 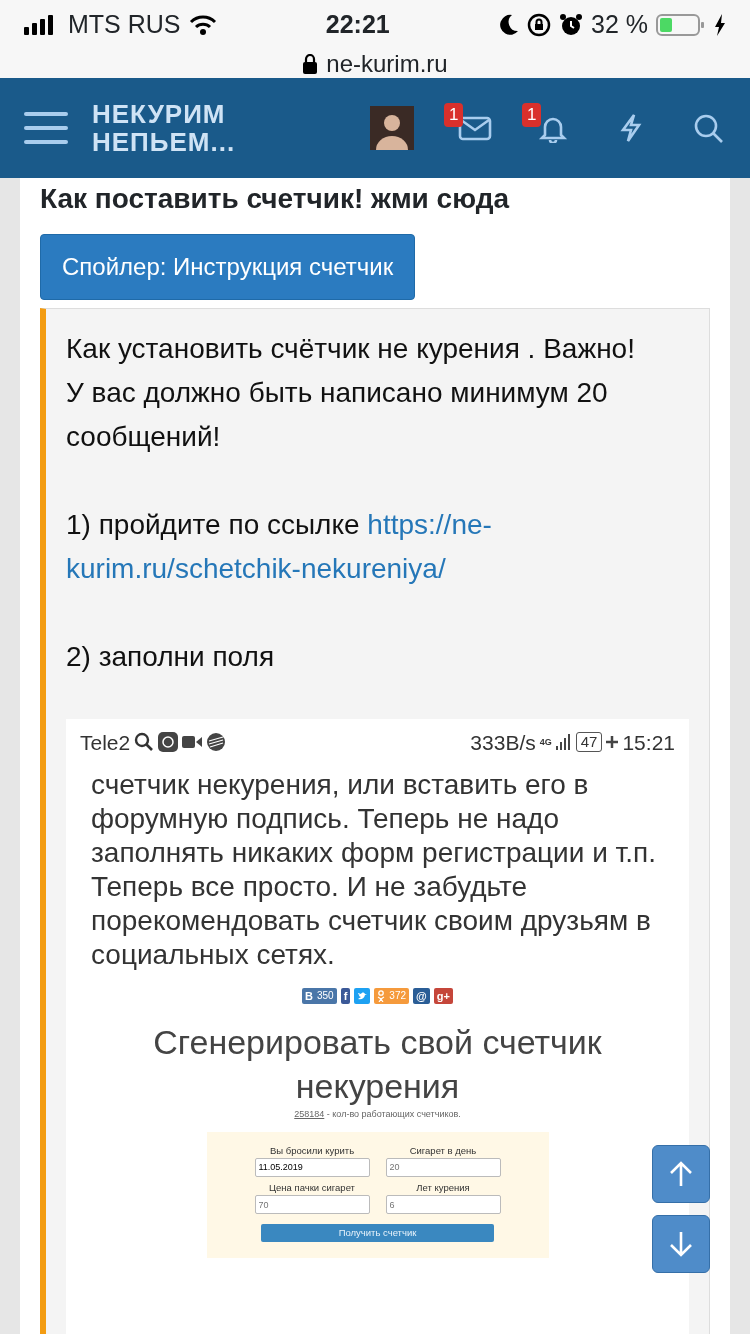 What do you see at coordinates (681, 1174) in the screenshot?
I see `scroll-up-button` at bounding box center [681, 1174].